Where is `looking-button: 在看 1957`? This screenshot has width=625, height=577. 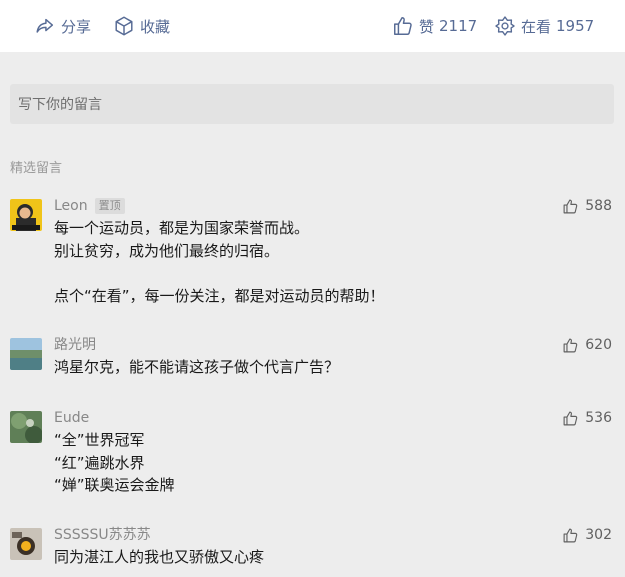 looking-button: 在看 1957 is located at coordinates (544, 26).